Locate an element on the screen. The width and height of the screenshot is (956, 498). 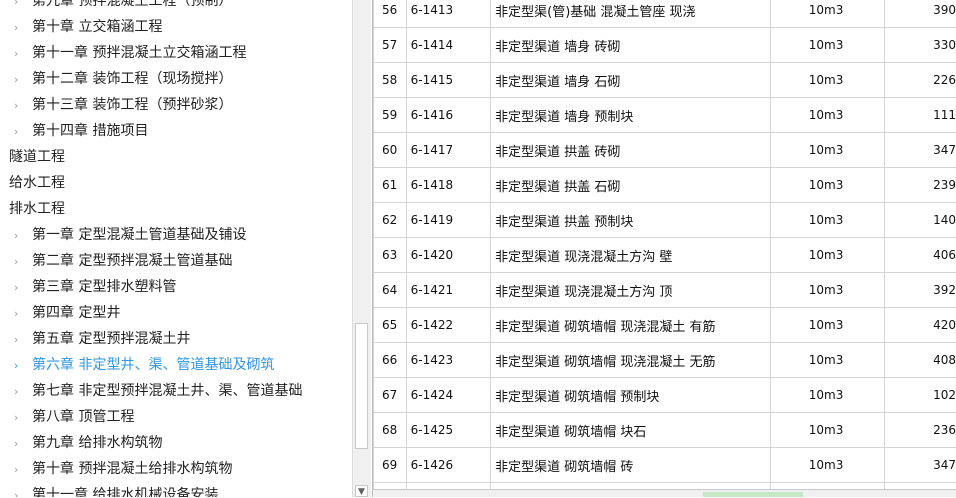
tree-category: 隧道工程 is located at coordinates (151, 157).